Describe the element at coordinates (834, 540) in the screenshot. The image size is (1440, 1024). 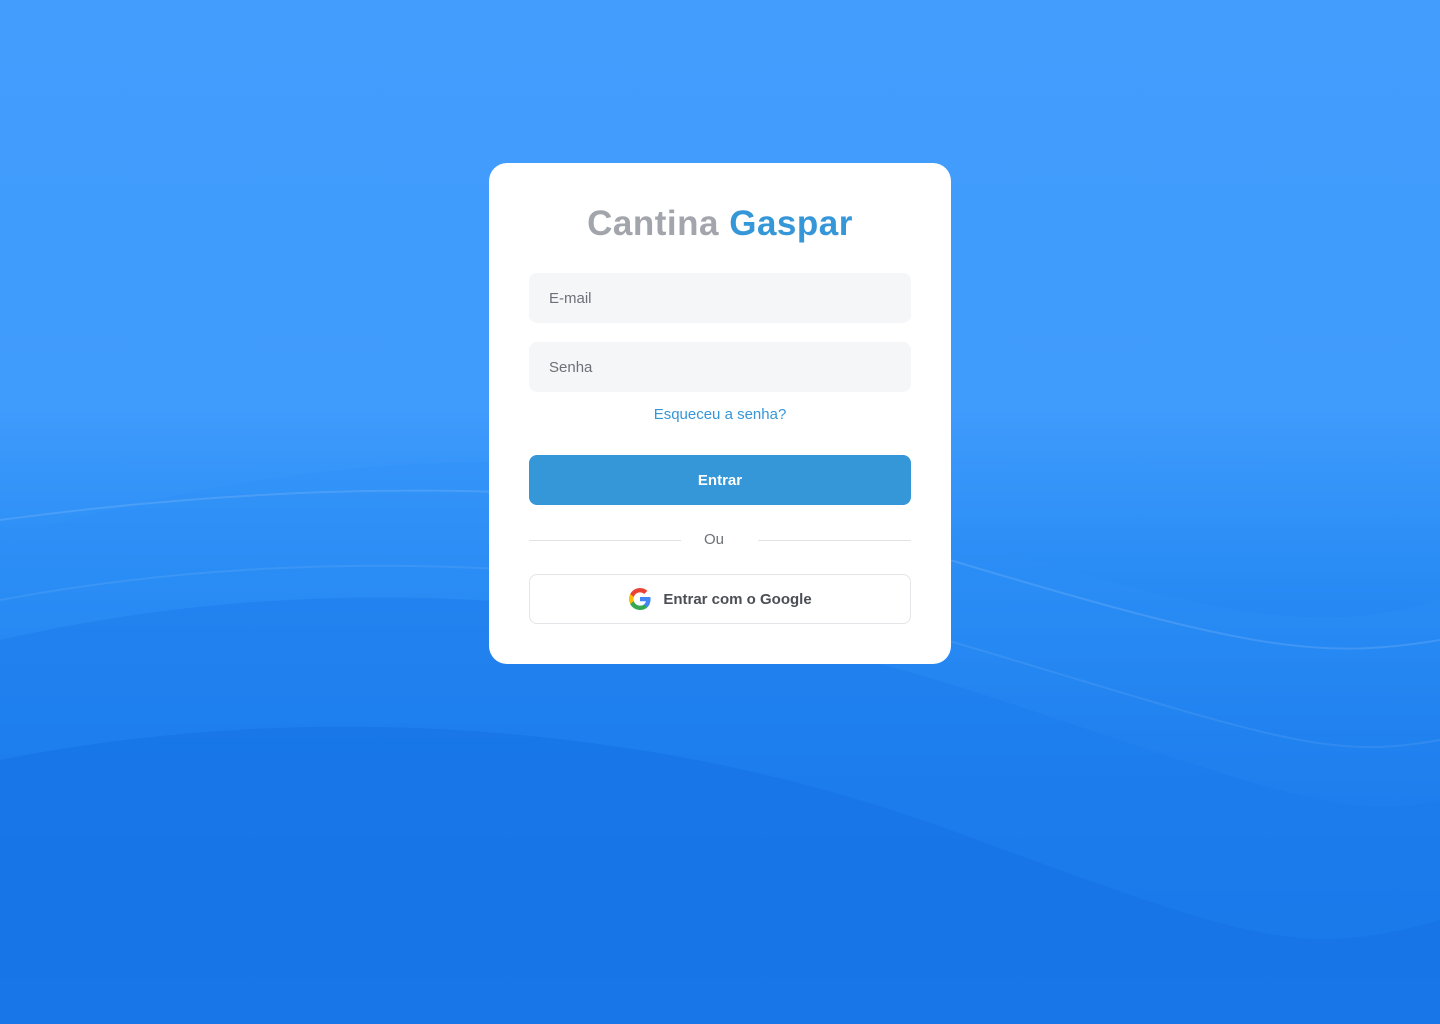
I see `divider-line-right` at that location.